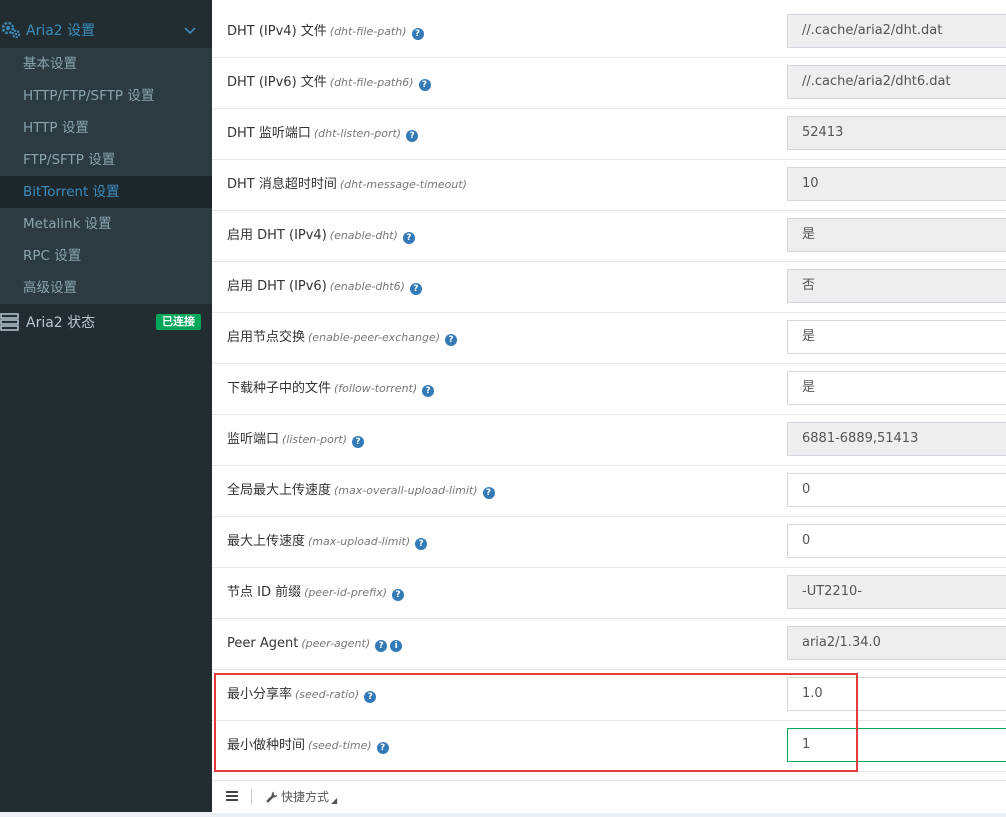  I want to click on setting-value-input: 6881-6889,51413, so click(896, 439).